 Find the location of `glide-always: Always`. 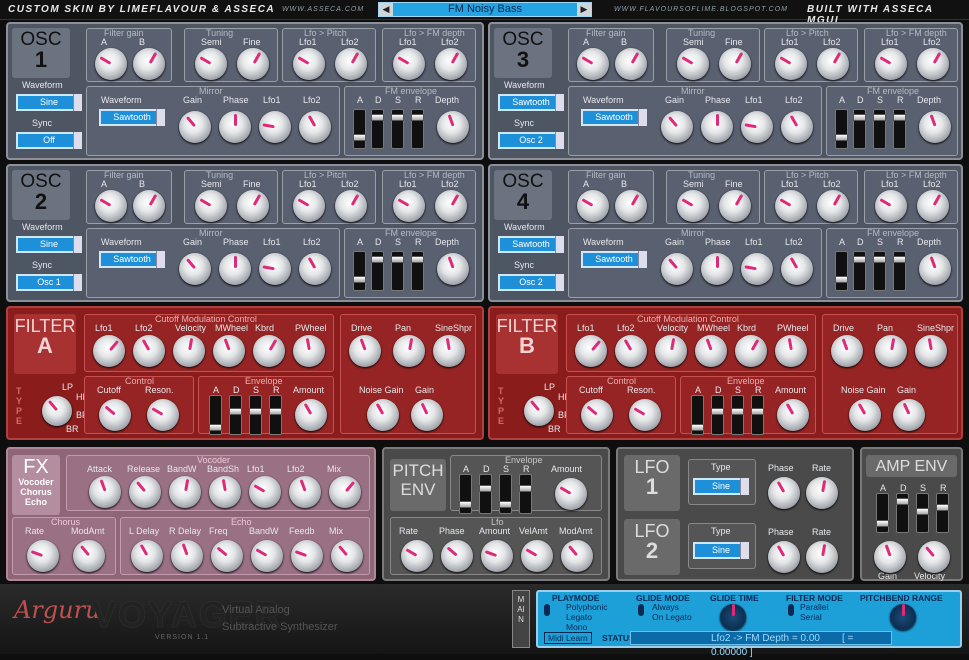

glide-always: Always is located at coordinates (665, 607).